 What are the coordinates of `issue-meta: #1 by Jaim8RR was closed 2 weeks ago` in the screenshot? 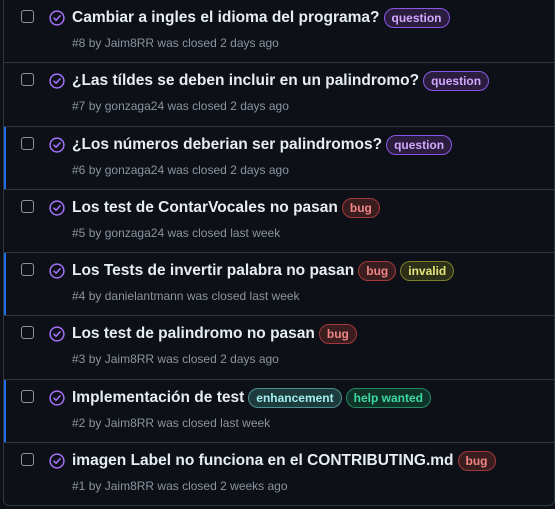 It's located at (180, 486).